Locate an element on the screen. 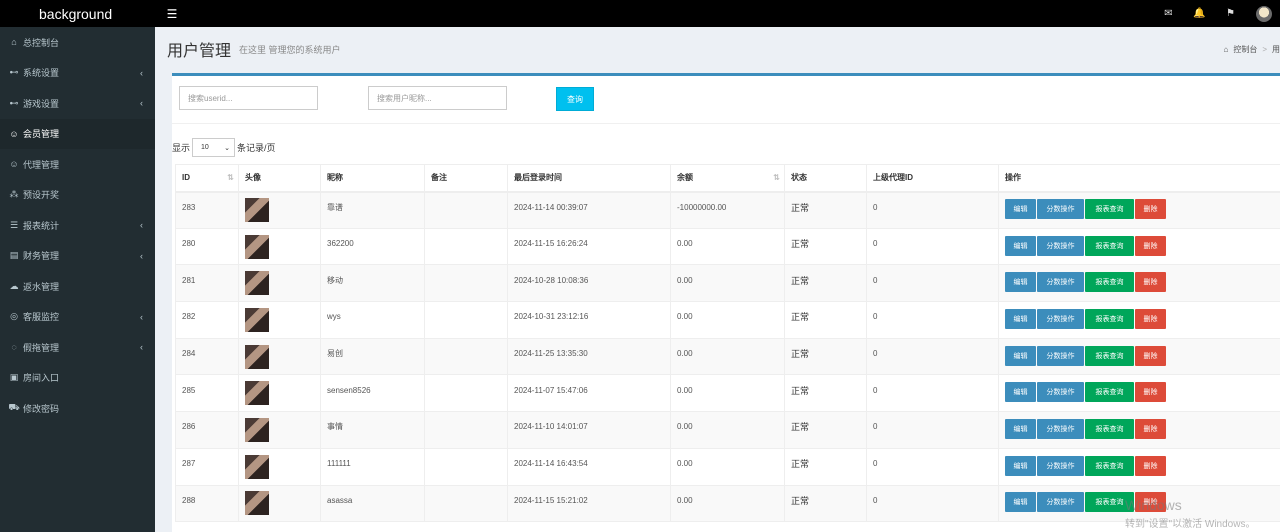 The width and height of the screenshot is (1280, 532). sidebar-item-label: 修改密码 is located at coordinates (41, 408).